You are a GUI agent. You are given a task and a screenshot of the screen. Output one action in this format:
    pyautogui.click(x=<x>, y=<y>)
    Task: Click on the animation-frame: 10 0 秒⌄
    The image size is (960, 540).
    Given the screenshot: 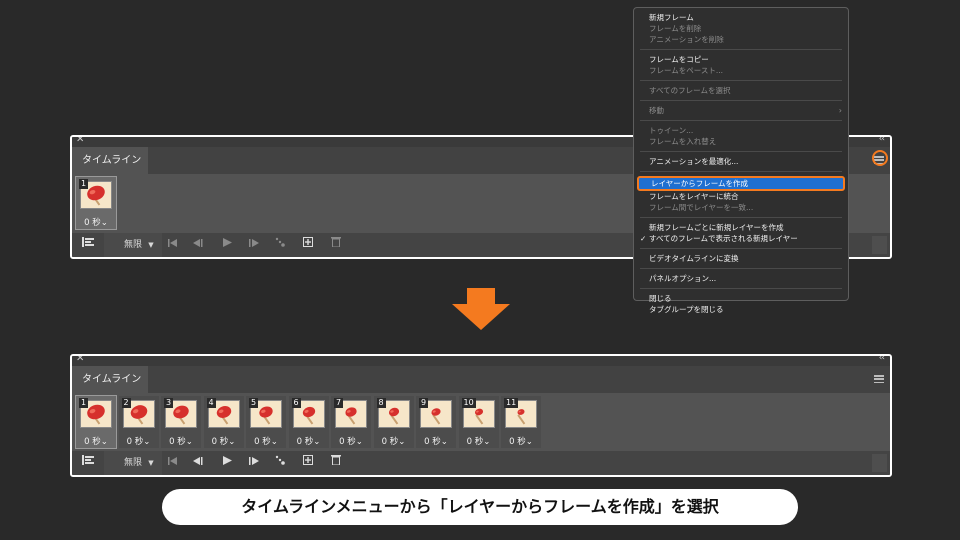 What is the action you would take?
    pyautogui.click(x=478, y=422)
    